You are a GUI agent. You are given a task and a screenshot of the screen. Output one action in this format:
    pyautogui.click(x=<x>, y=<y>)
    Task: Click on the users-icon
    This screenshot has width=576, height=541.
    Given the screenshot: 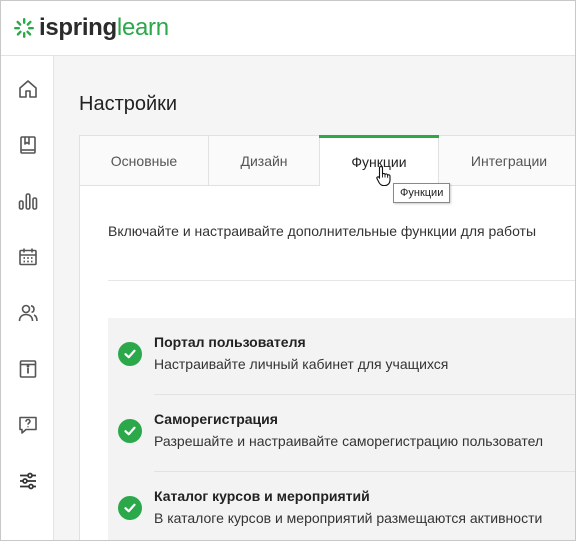 What is the action you would take?
    pyautogui.click(x=28, y=313)
    